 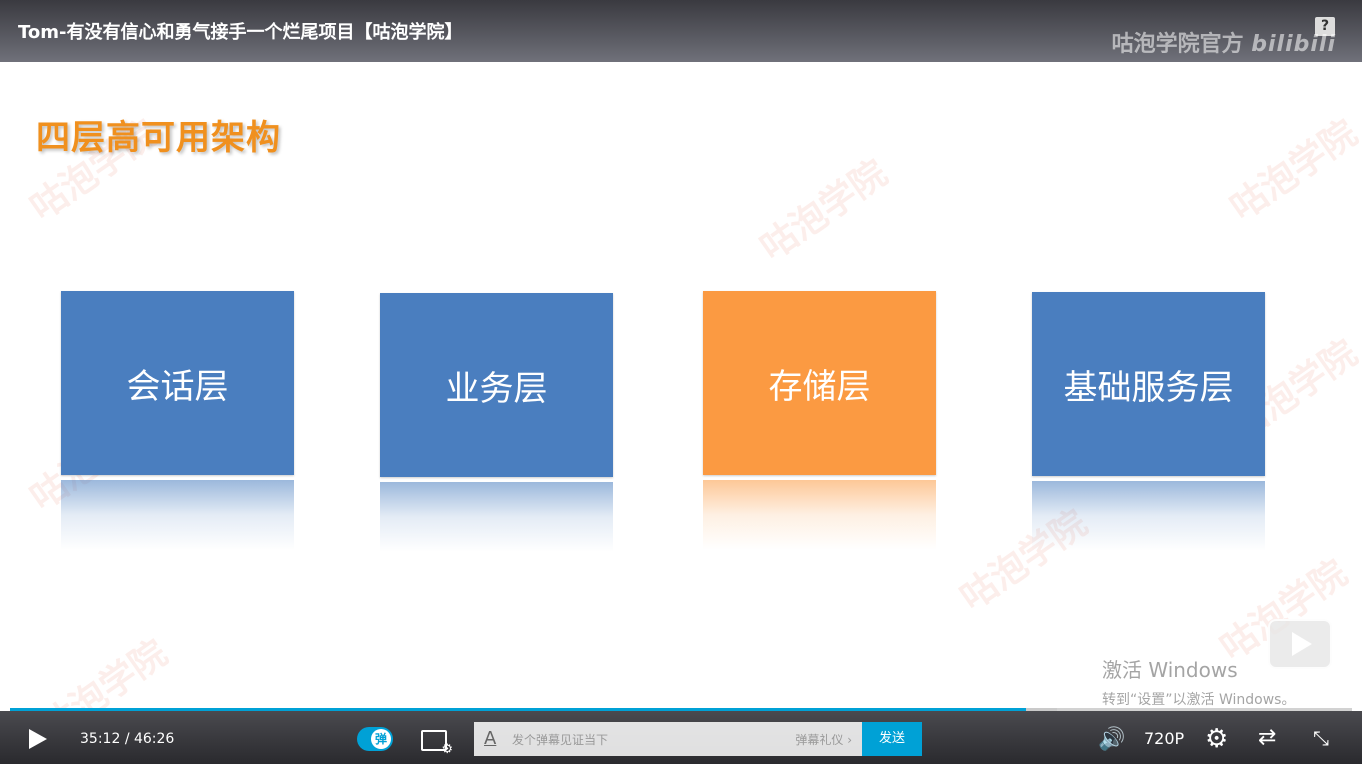 What do you see at coordinates (381, 739) in the screenshot?
I see `danmaku-toggle-knob: 弹` at bounding box center [381, 739].